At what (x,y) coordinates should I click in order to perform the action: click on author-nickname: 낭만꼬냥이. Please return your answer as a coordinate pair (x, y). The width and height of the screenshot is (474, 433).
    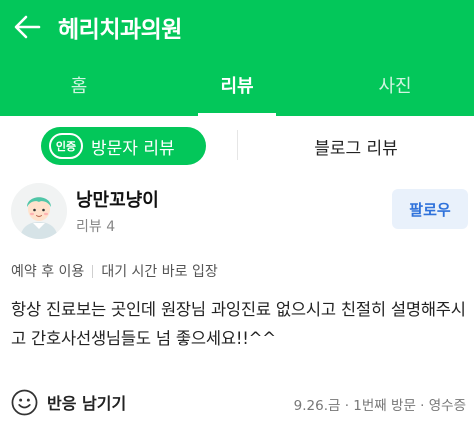
    Looking at the image, I should click on (117, 199).